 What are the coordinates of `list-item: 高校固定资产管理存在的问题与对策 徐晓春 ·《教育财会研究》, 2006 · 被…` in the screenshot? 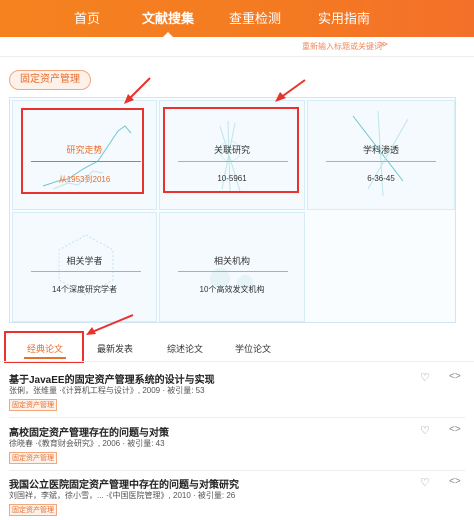 It's located at (237, 445).